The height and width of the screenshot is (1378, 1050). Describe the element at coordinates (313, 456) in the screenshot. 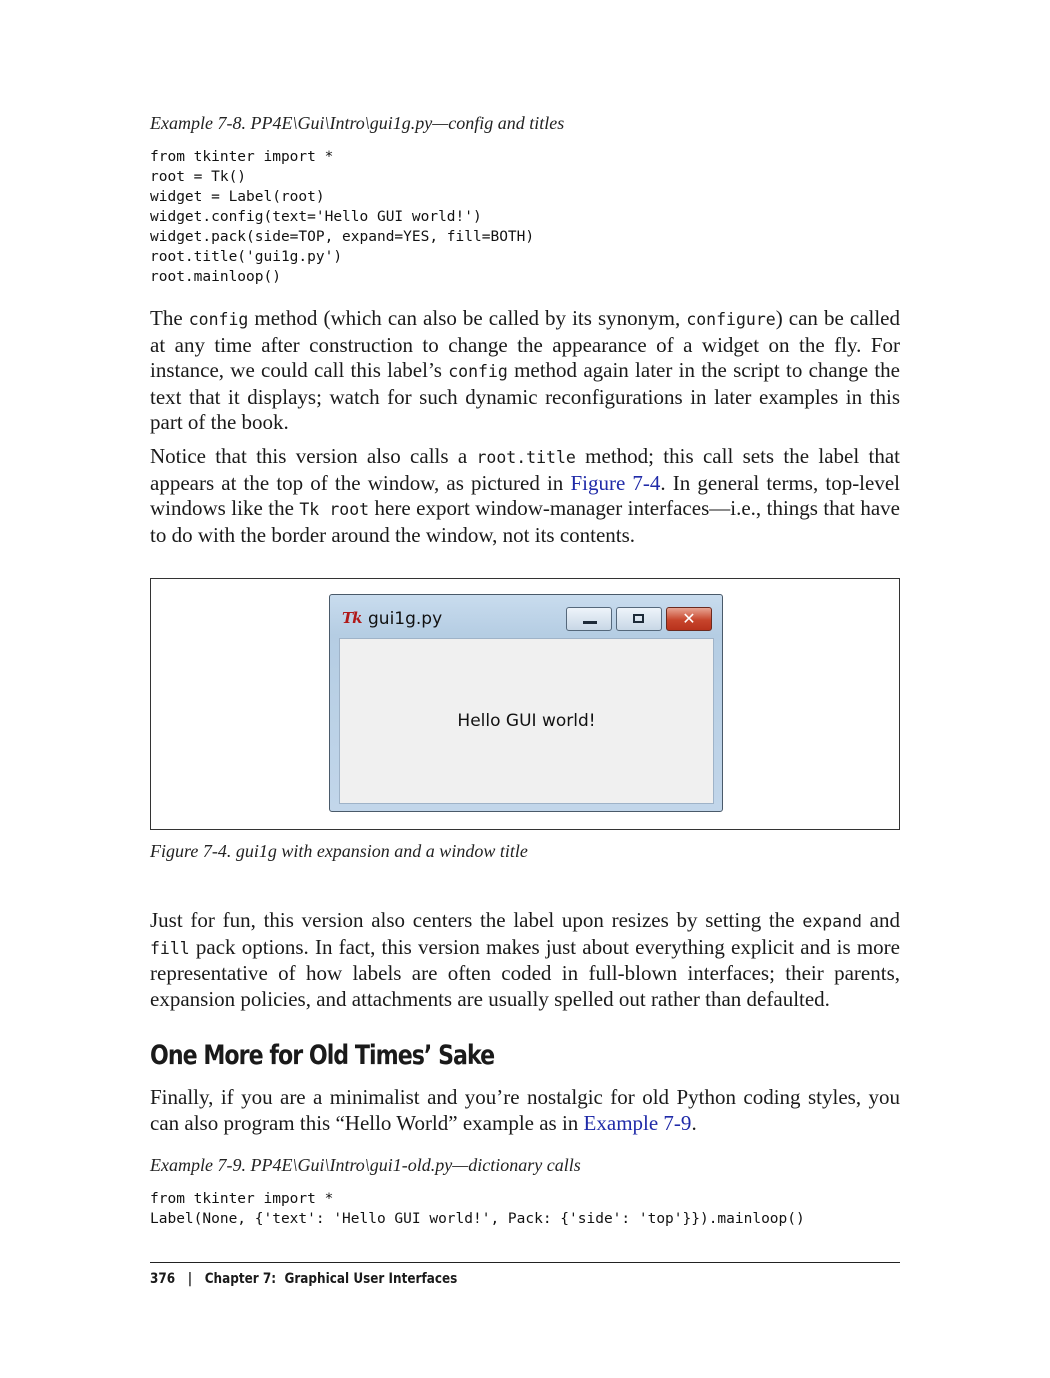

I see `para2-text-1: Notice that this version also calls a` at that location.